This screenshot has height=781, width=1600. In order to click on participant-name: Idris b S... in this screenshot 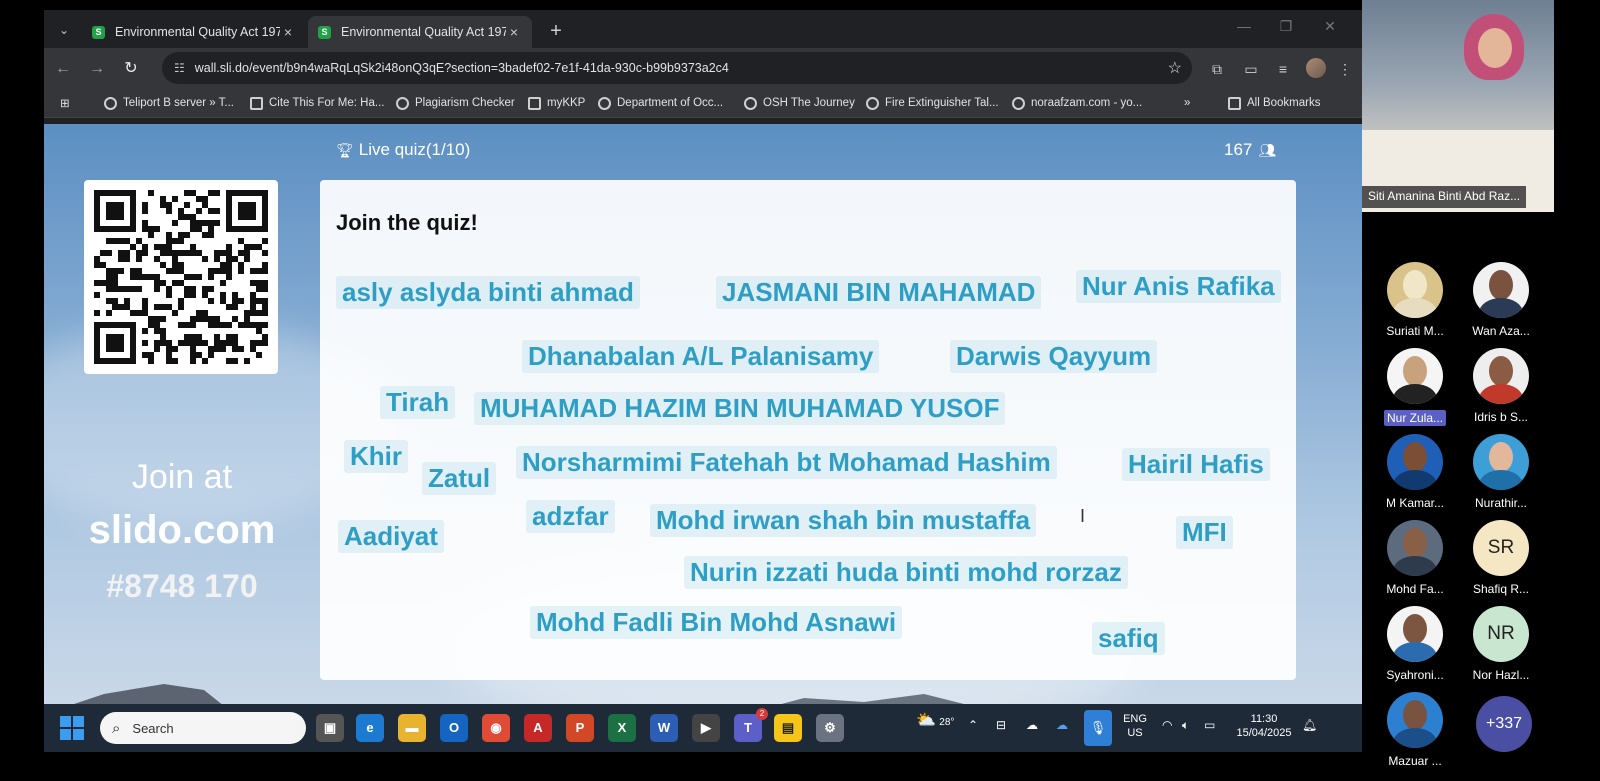, I will do `click(1501, 417)`.